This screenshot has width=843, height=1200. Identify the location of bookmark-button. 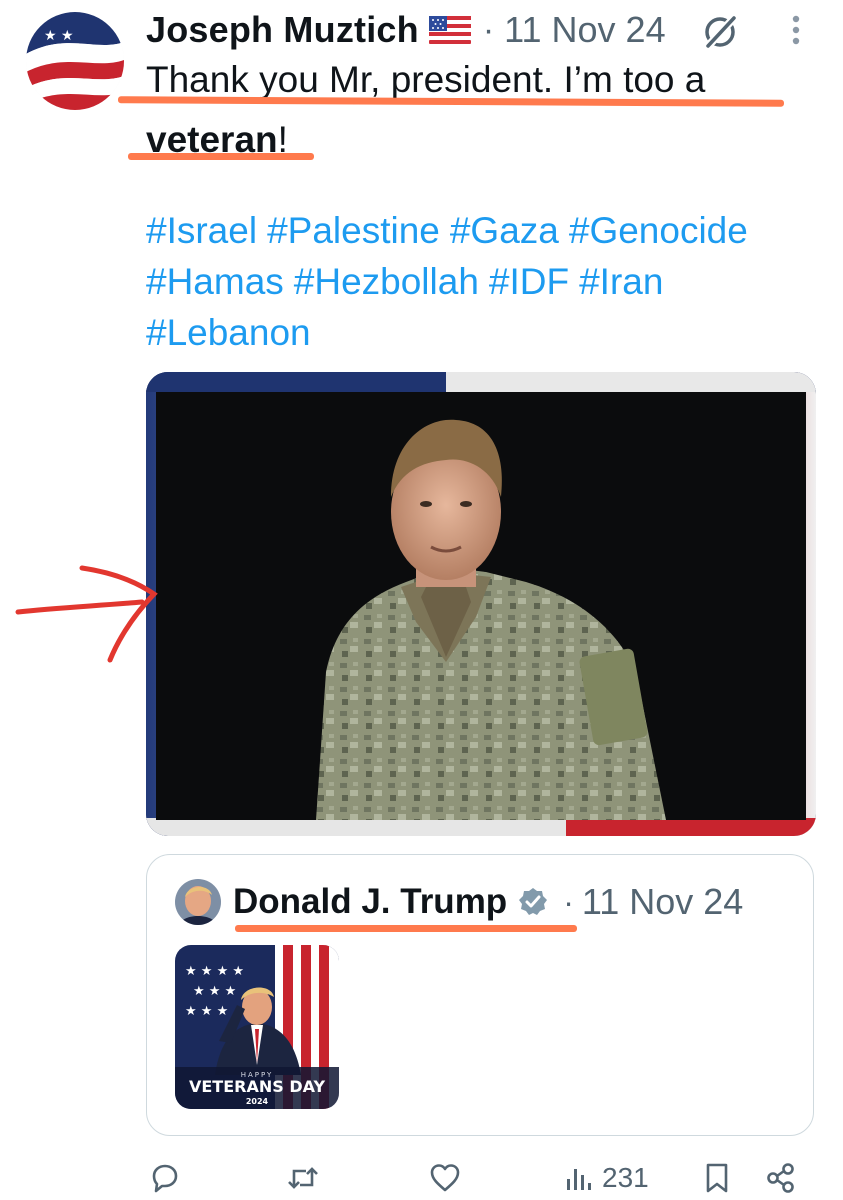
(717, 1178).